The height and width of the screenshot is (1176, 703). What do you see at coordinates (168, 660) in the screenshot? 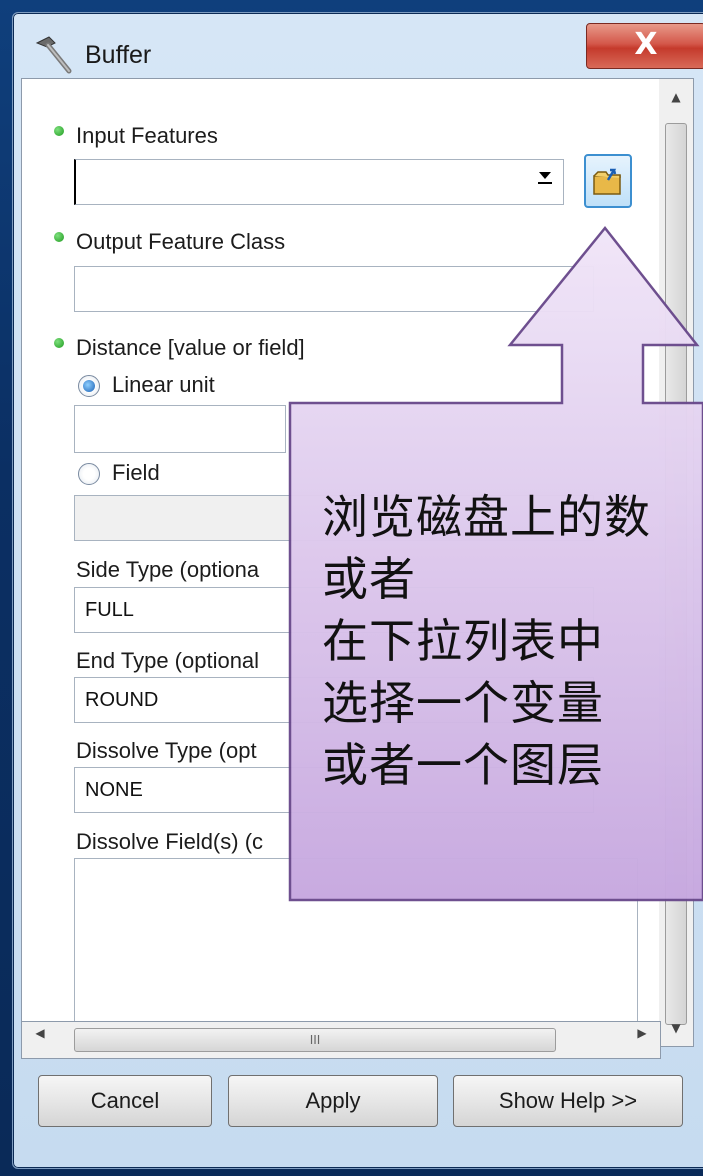
I see `end-type-label: End Type (optional` at bounding box center [168, 660].